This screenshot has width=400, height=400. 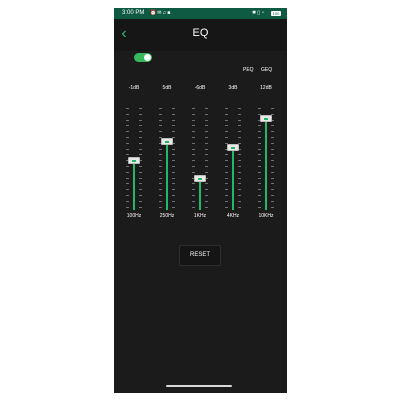 What do you see at coordinates (266, 216) in the screenshot?
I see `band-frequency-label: 10KHz` at bounding box center [266, 216].